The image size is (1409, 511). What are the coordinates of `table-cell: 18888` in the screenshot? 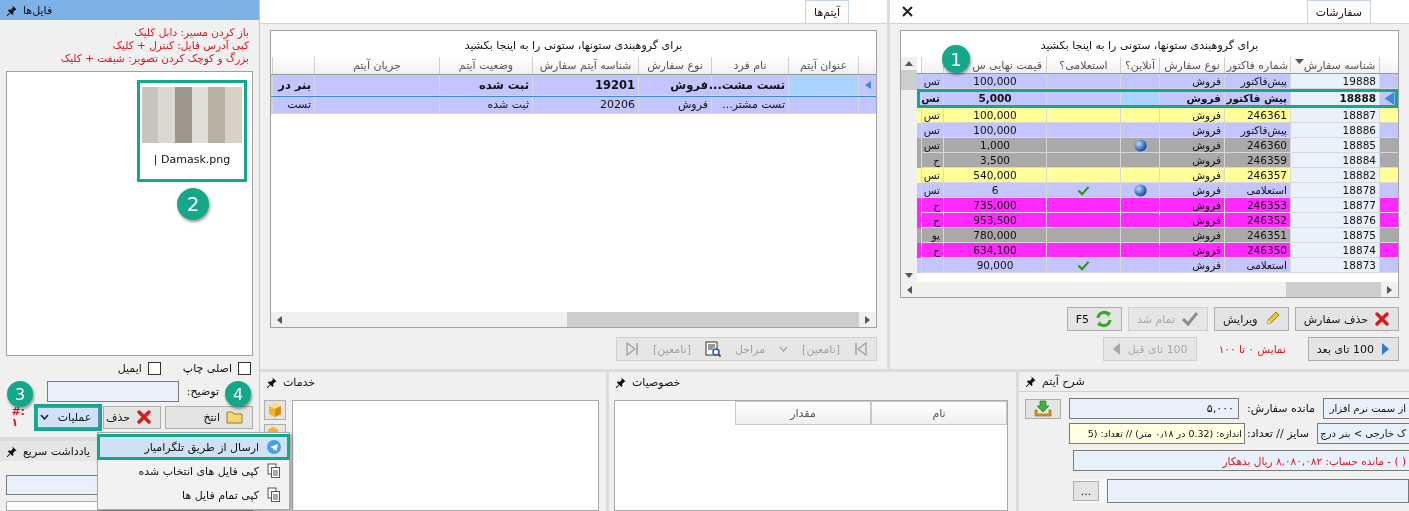 It's located at (1334, 98).